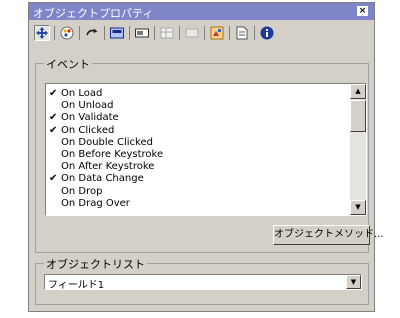  I want to click on events-group-label: イベント, so click(68, 64).